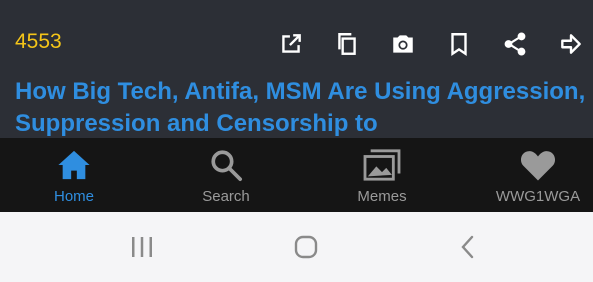  What do you see at coordinates (226, 165) in the screenshot?
I see `search-icon` at bounding box center [226, 165].